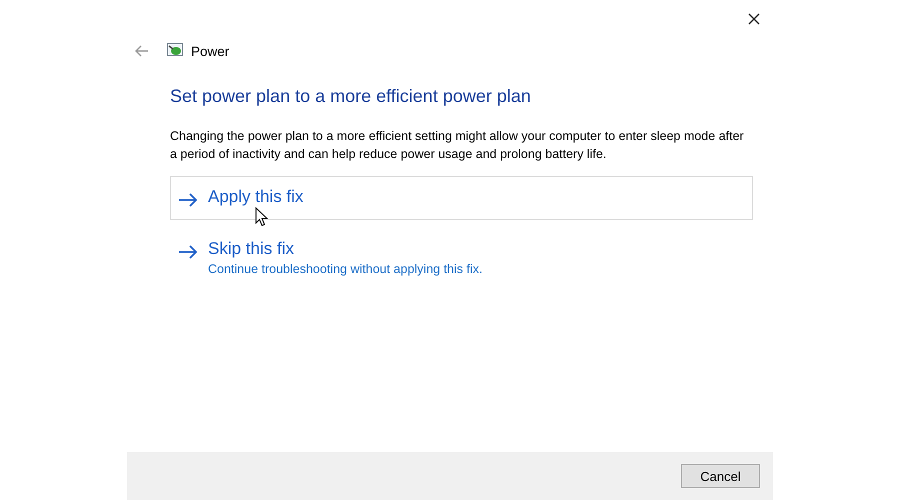 The width and height of the screenshot is (900, 500). What do you see at coordinates (720, 476) in the screenshot?
I see `cancel-button: Cancel` at bounding box center [720, 476].